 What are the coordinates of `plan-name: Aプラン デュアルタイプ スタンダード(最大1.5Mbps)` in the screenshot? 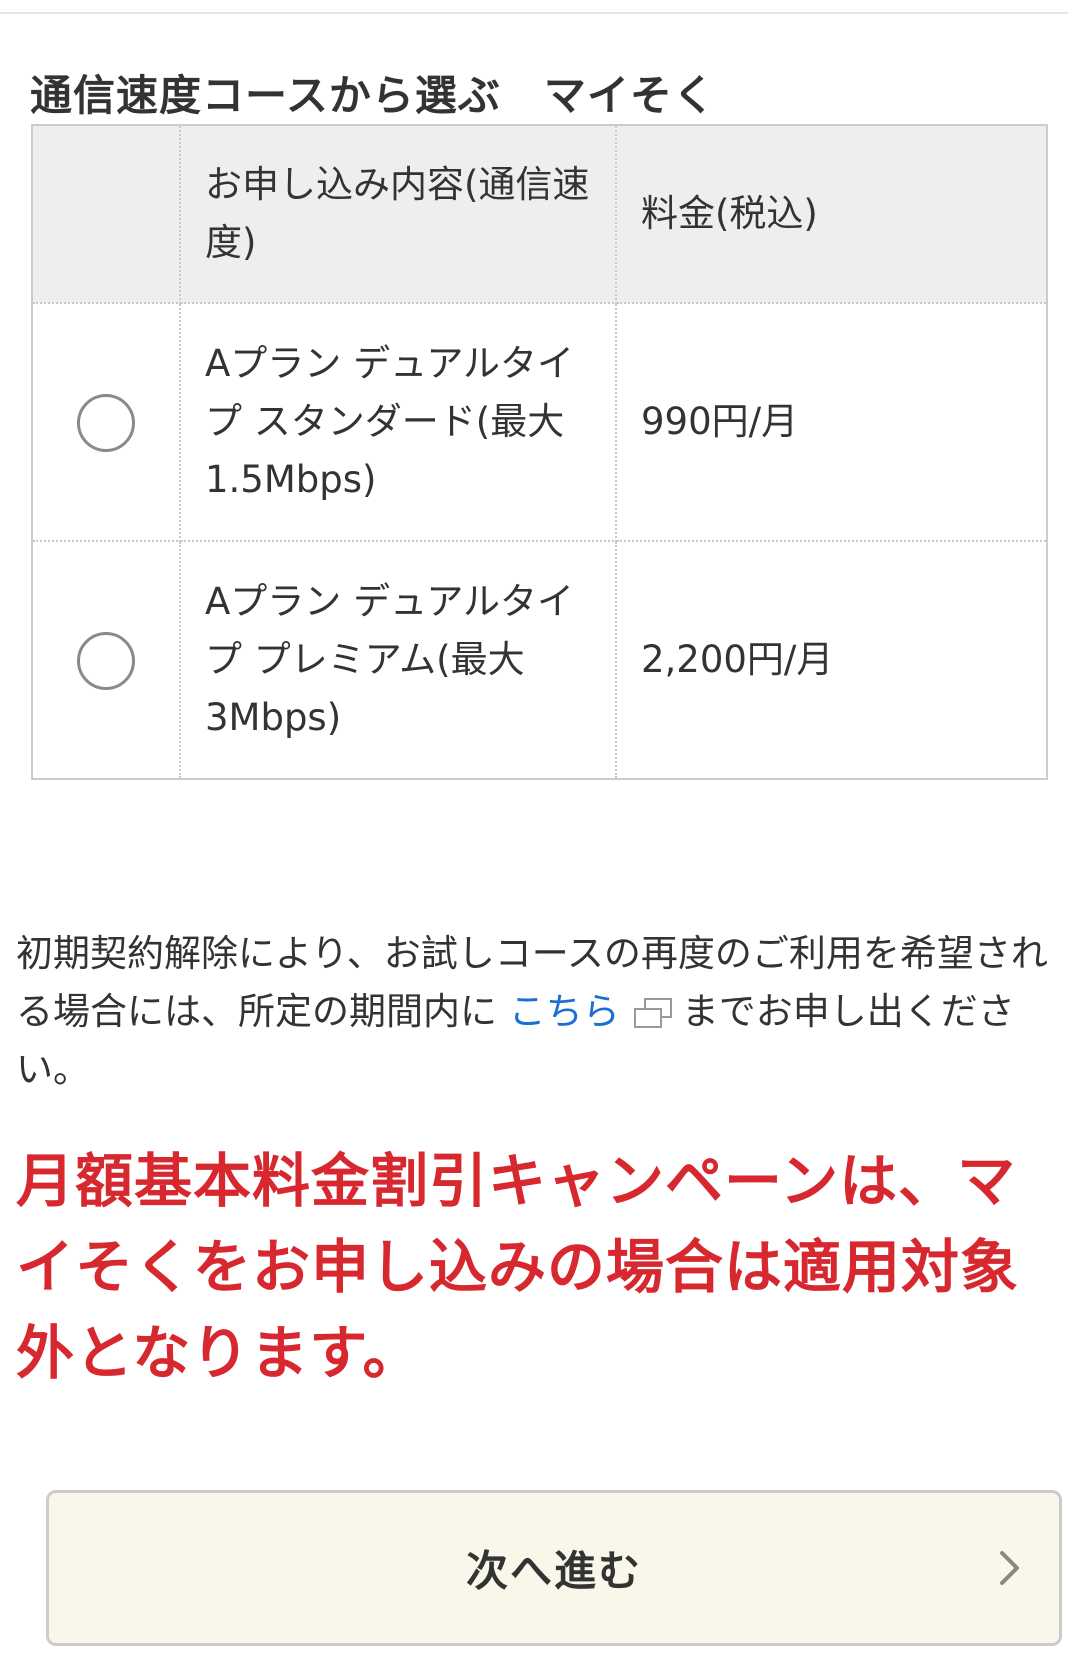 It's located at (398, 422).